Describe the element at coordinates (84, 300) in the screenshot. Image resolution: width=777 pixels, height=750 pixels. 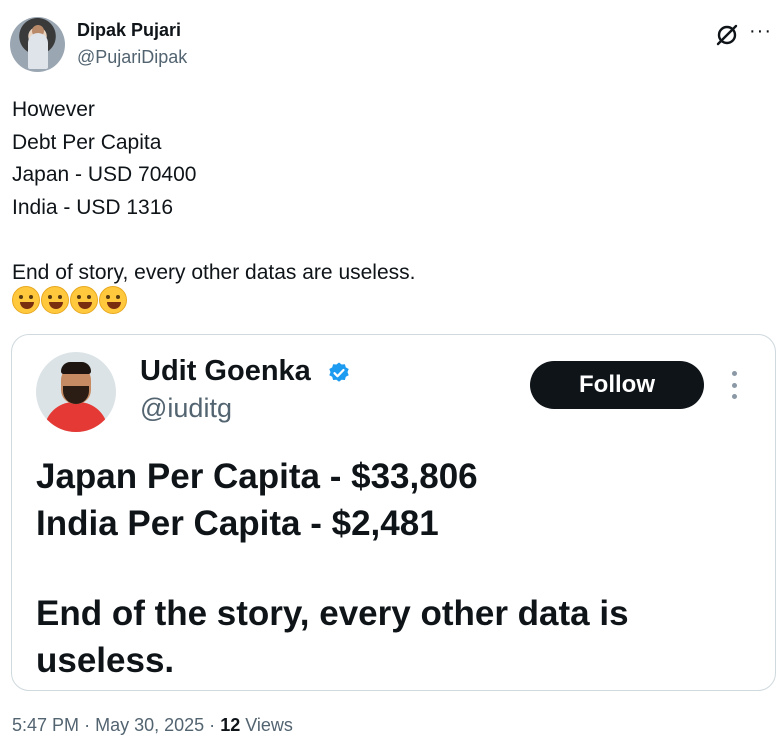
I see `rolling-on-floor-laughing-icon` at that location.